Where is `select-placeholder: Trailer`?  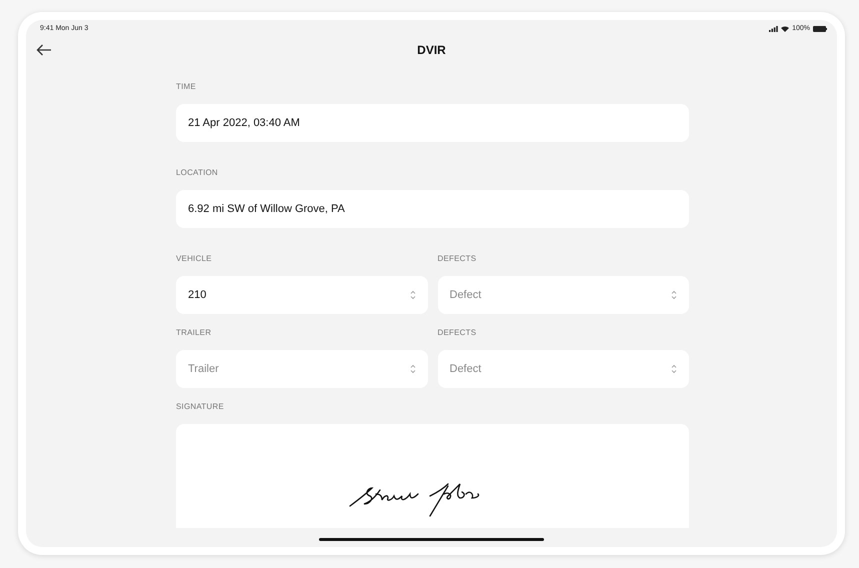
select-placeholder: Trailer is located at coordinates (203, 369).